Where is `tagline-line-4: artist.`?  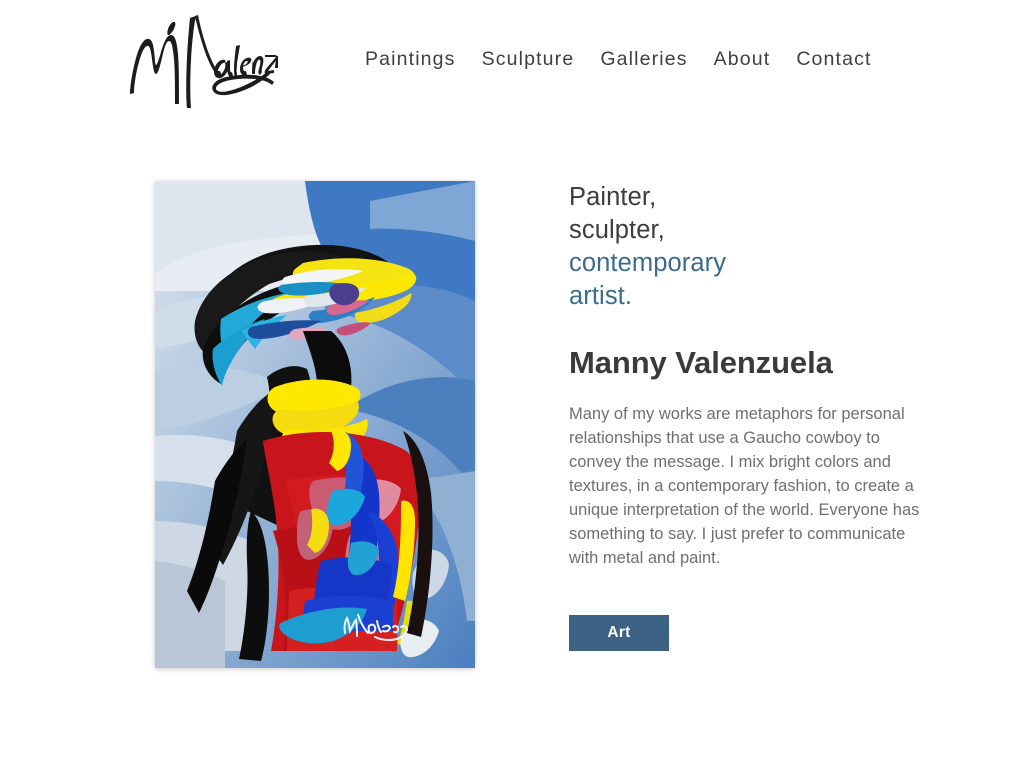 tagline-line-4: artist. is located at coordinates (601, 296).